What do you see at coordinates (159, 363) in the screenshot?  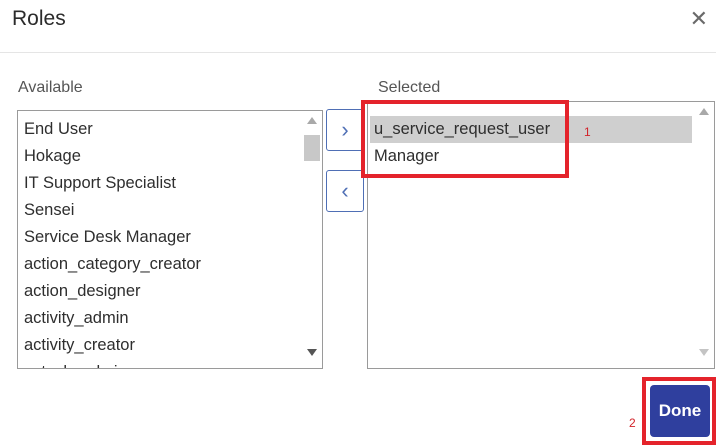 I see `list-item: actsub_admin` at bounding box center [159, 363].